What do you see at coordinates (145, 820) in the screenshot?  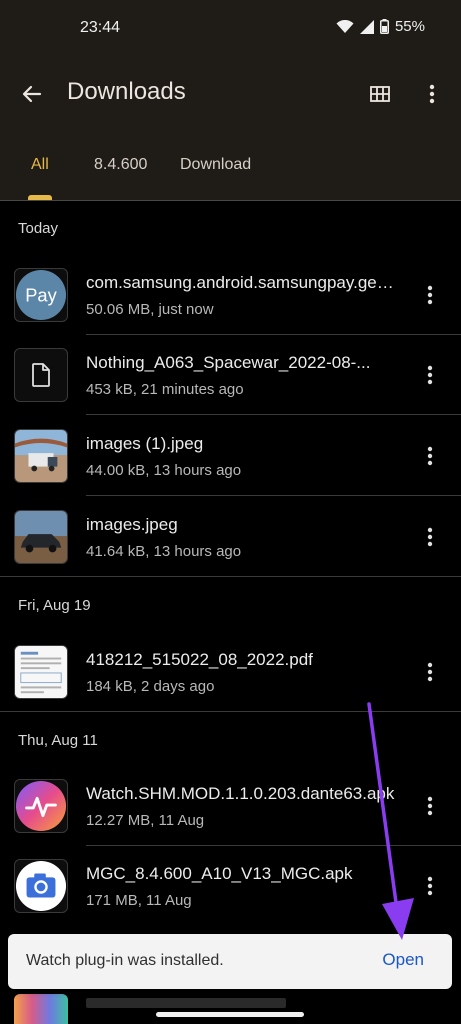 I see `file-meta: 12.27 MB, 11 Aug` at bounding box center [145, 820].